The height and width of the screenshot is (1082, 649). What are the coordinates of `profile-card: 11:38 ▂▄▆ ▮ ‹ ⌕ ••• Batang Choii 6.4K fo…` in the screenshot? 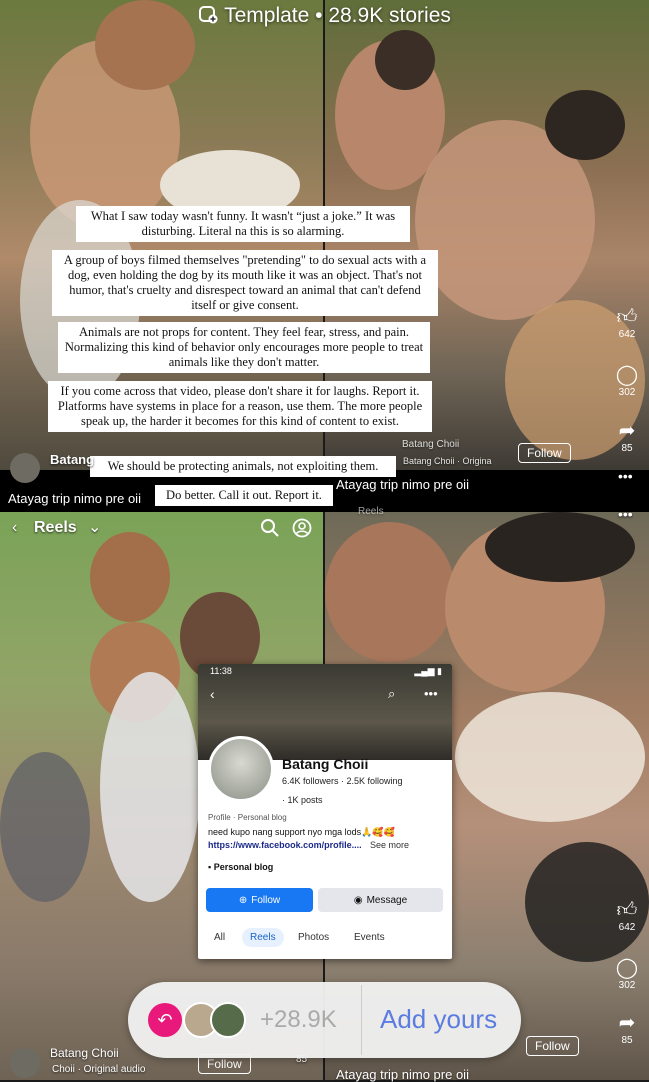 It's located at (325, 811).